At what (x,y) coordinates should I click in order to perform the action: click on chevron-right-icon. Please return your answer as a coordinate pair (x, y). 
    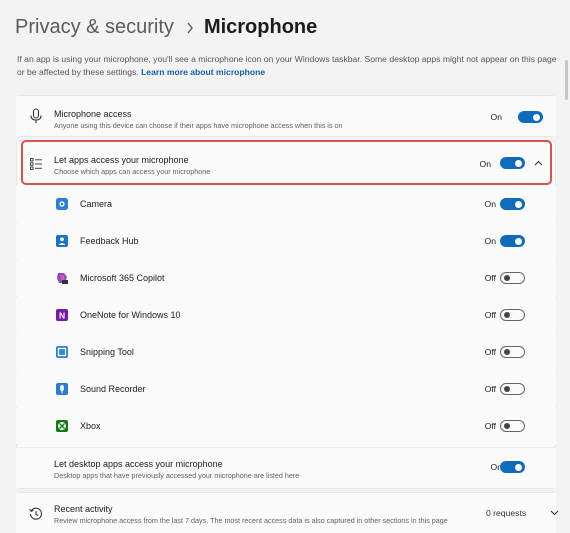
    Looking at the image, I should click on (190, 28).